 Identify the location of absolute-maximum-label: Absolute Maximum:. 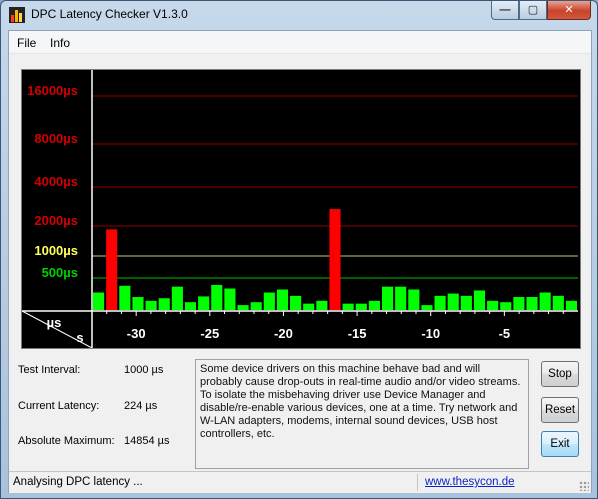
(66, 441).